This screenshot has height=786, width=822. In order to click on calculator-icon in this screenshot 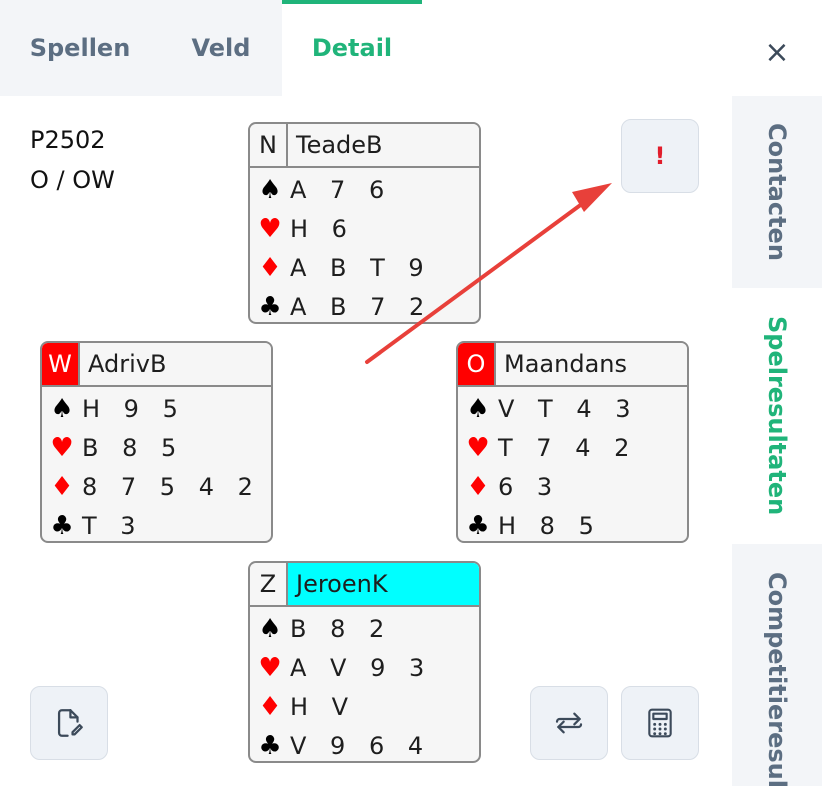, I will do `click(660, 723)`.